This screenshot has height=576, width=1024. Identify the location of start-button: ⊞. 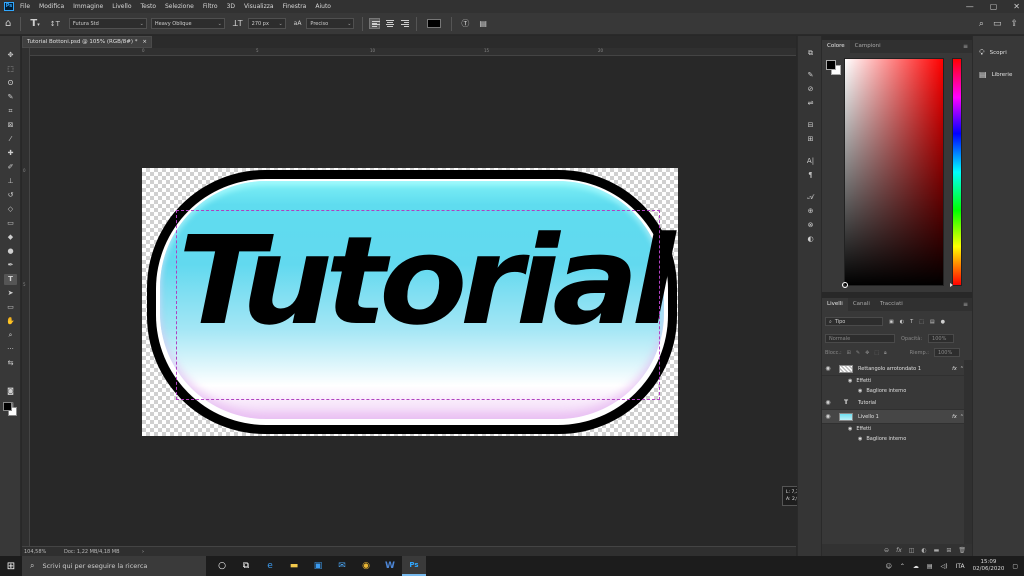
(11, 566).